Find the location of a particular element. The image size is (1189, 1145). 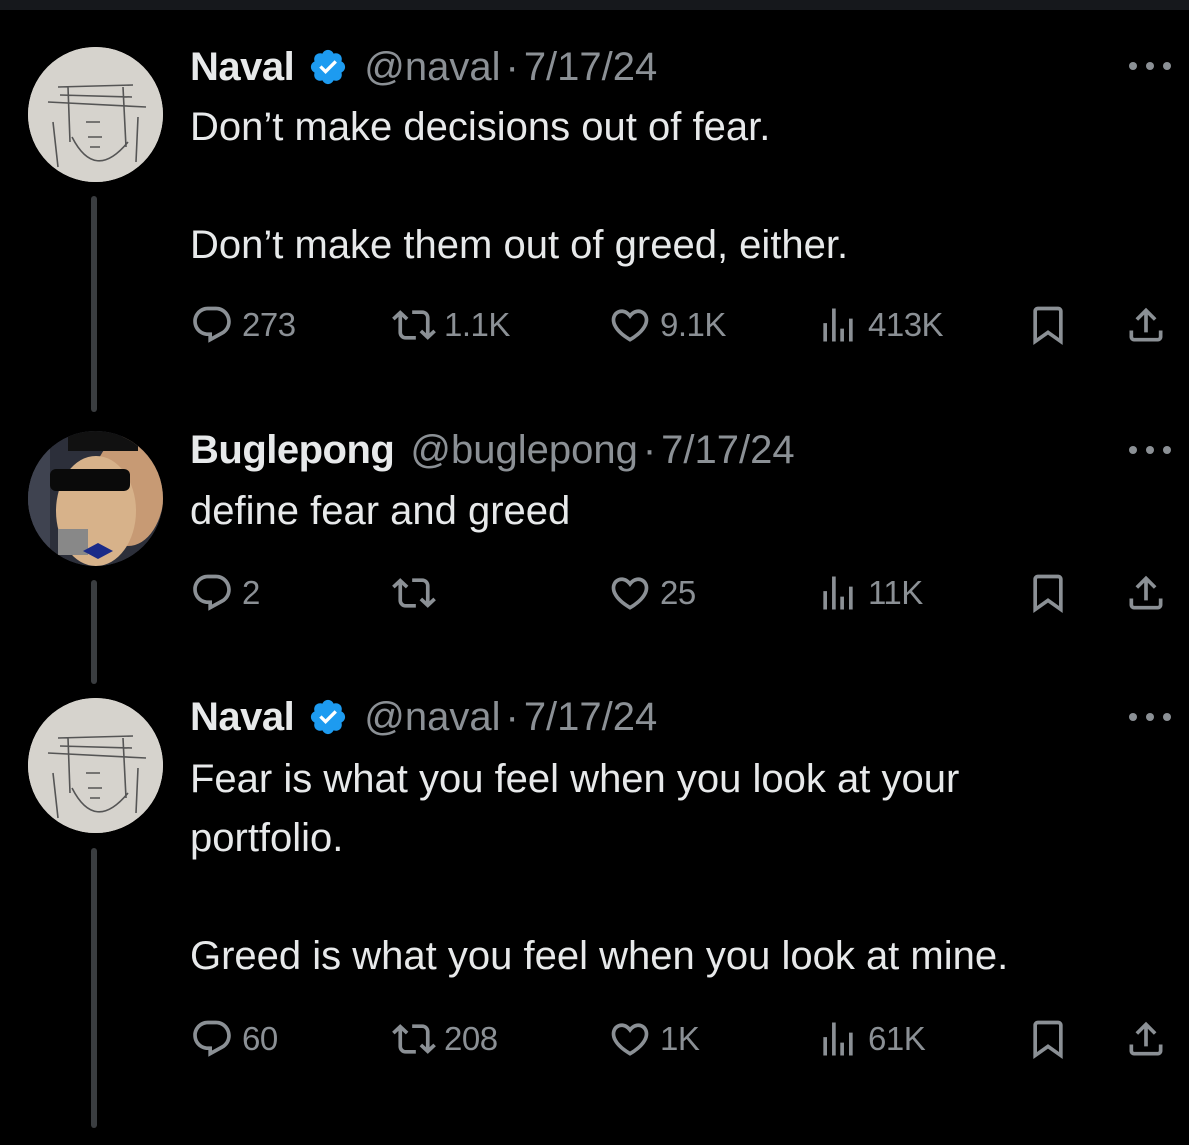

author-name: Buglepong is located at coordinates (292, 450).